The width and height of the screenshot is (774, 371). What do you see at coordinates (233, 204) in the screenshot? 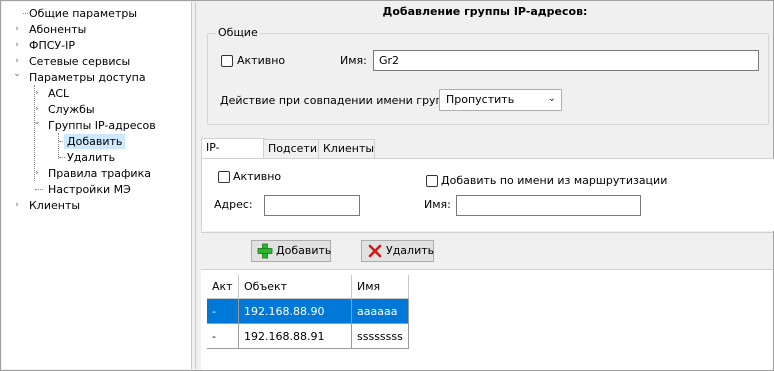
I see `address-label: Адрес:` at bounding box center [233, 204].